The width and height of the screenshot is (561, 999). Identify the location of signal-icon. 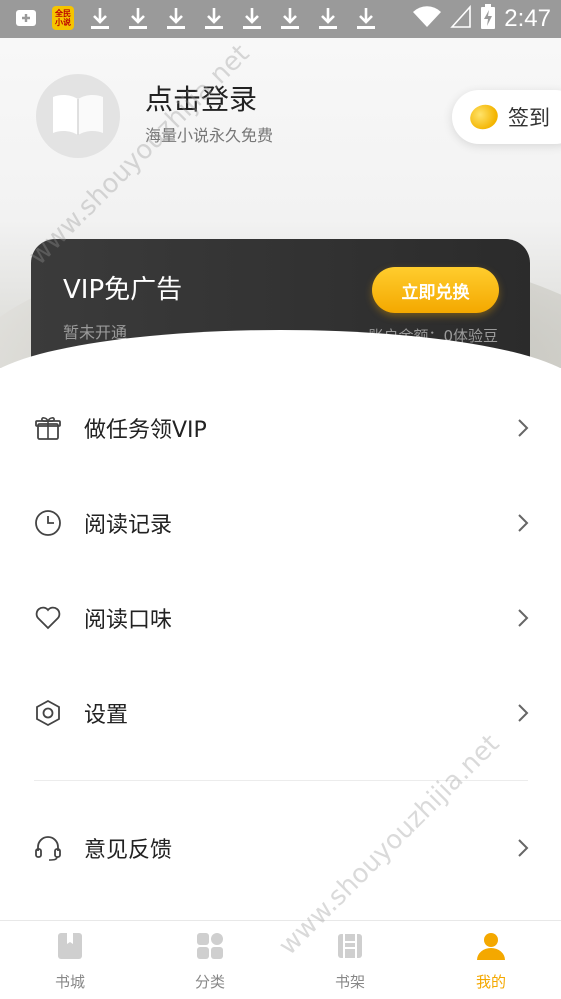
(461, 18).